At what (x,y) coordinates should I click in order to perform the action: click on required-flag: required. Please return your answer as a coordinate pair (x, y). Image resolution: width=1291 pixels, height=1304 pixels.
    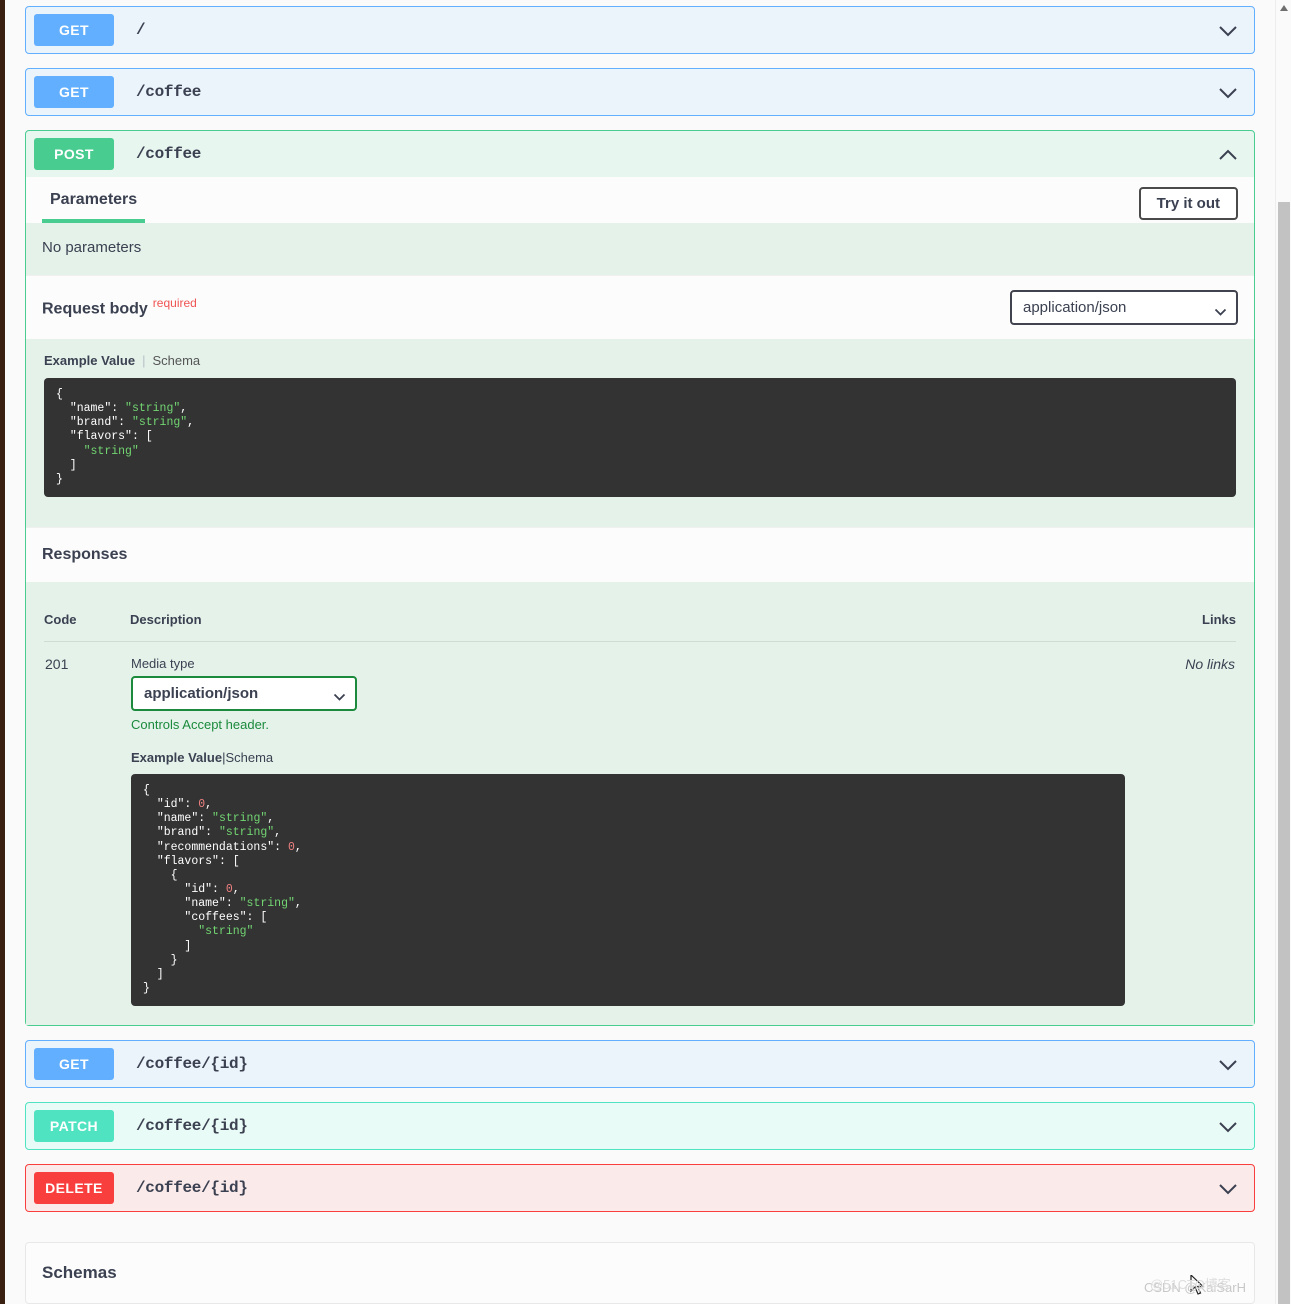
    Looking at the image, I should click on (174, 303).